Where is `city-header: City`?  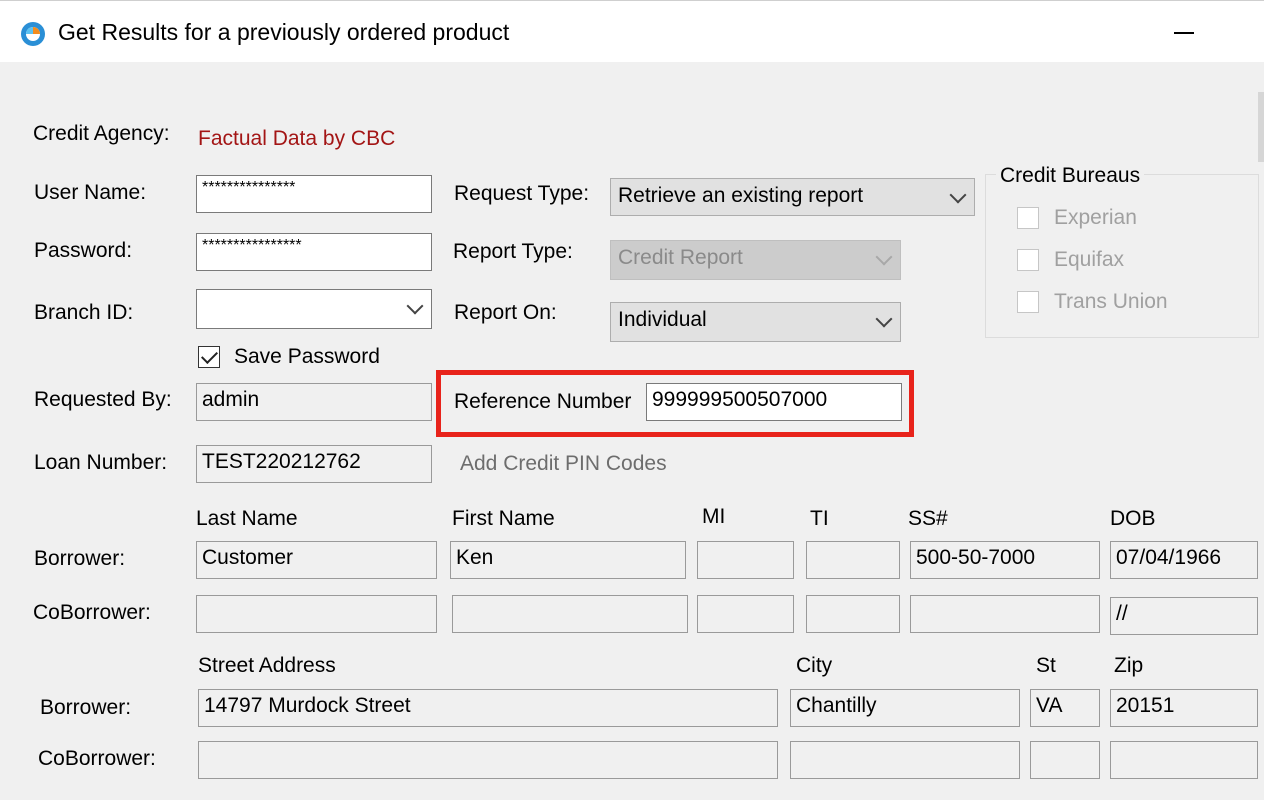 city-header: City is located at coordinates (814, 665).